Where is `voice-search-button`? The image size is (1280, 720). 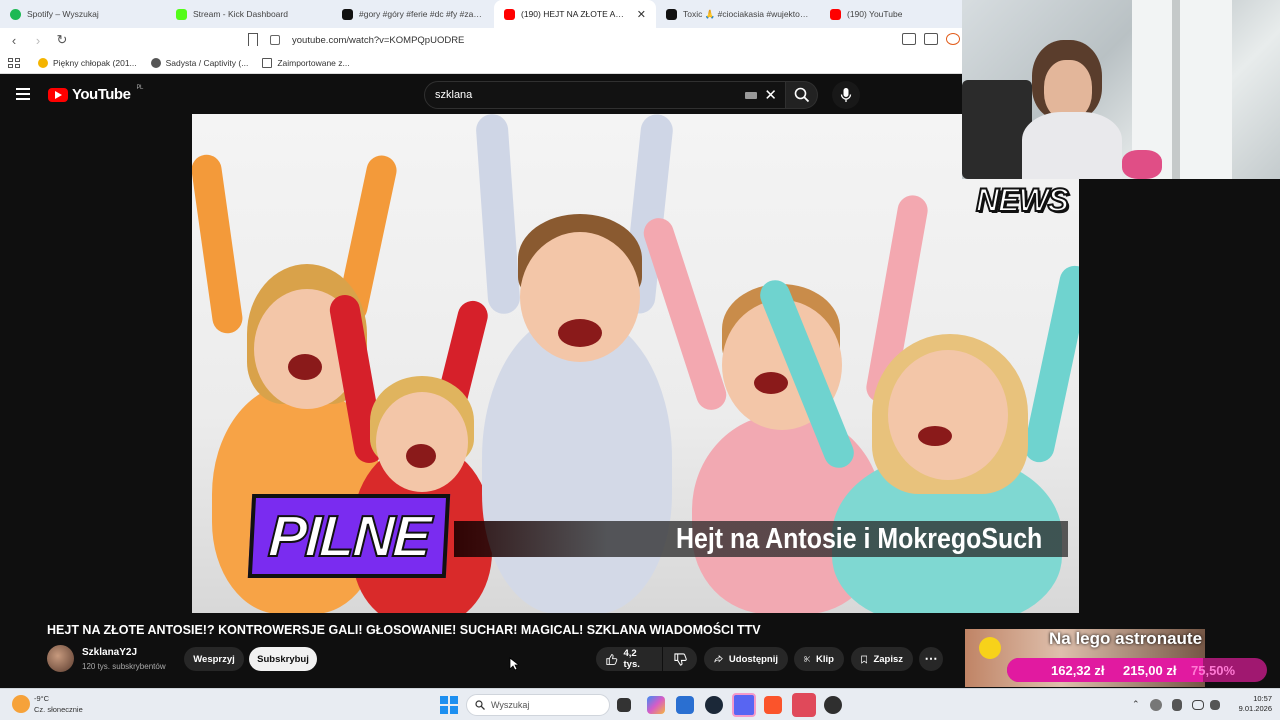 voice-search-button is located at coordinates (846, 95).